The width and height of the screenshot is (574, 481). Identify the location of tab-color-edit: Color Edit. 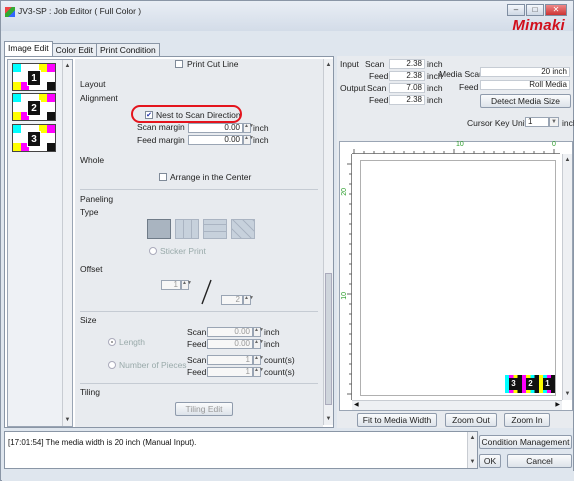
(74, 49).